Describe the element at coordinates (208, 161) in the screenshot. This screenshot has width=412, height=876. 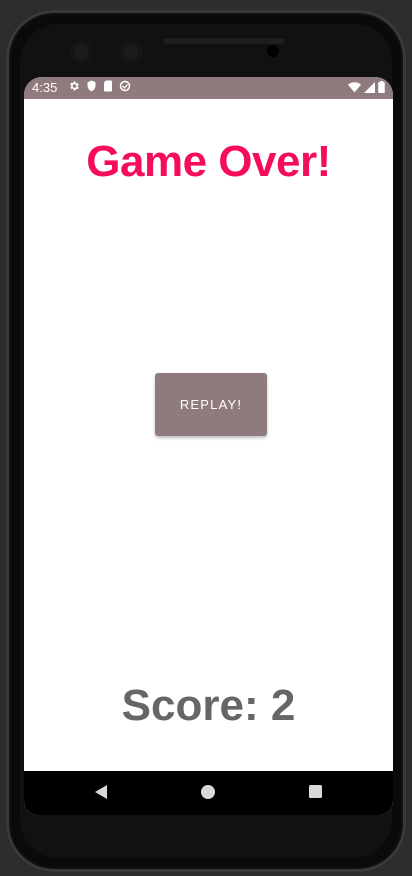
I see `game-over-title: Game Over!` at that location.